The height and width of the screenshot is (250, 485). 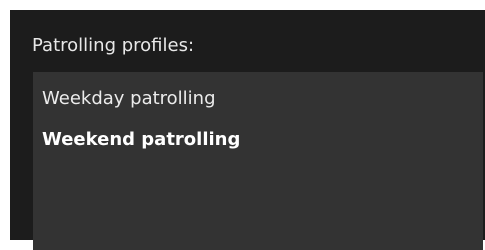 What do you see at coordinates (113, 45) in the screenshot?
I see `patrolling-profiles-label: Patrolling profiles:` at bounding box center [113, 45].